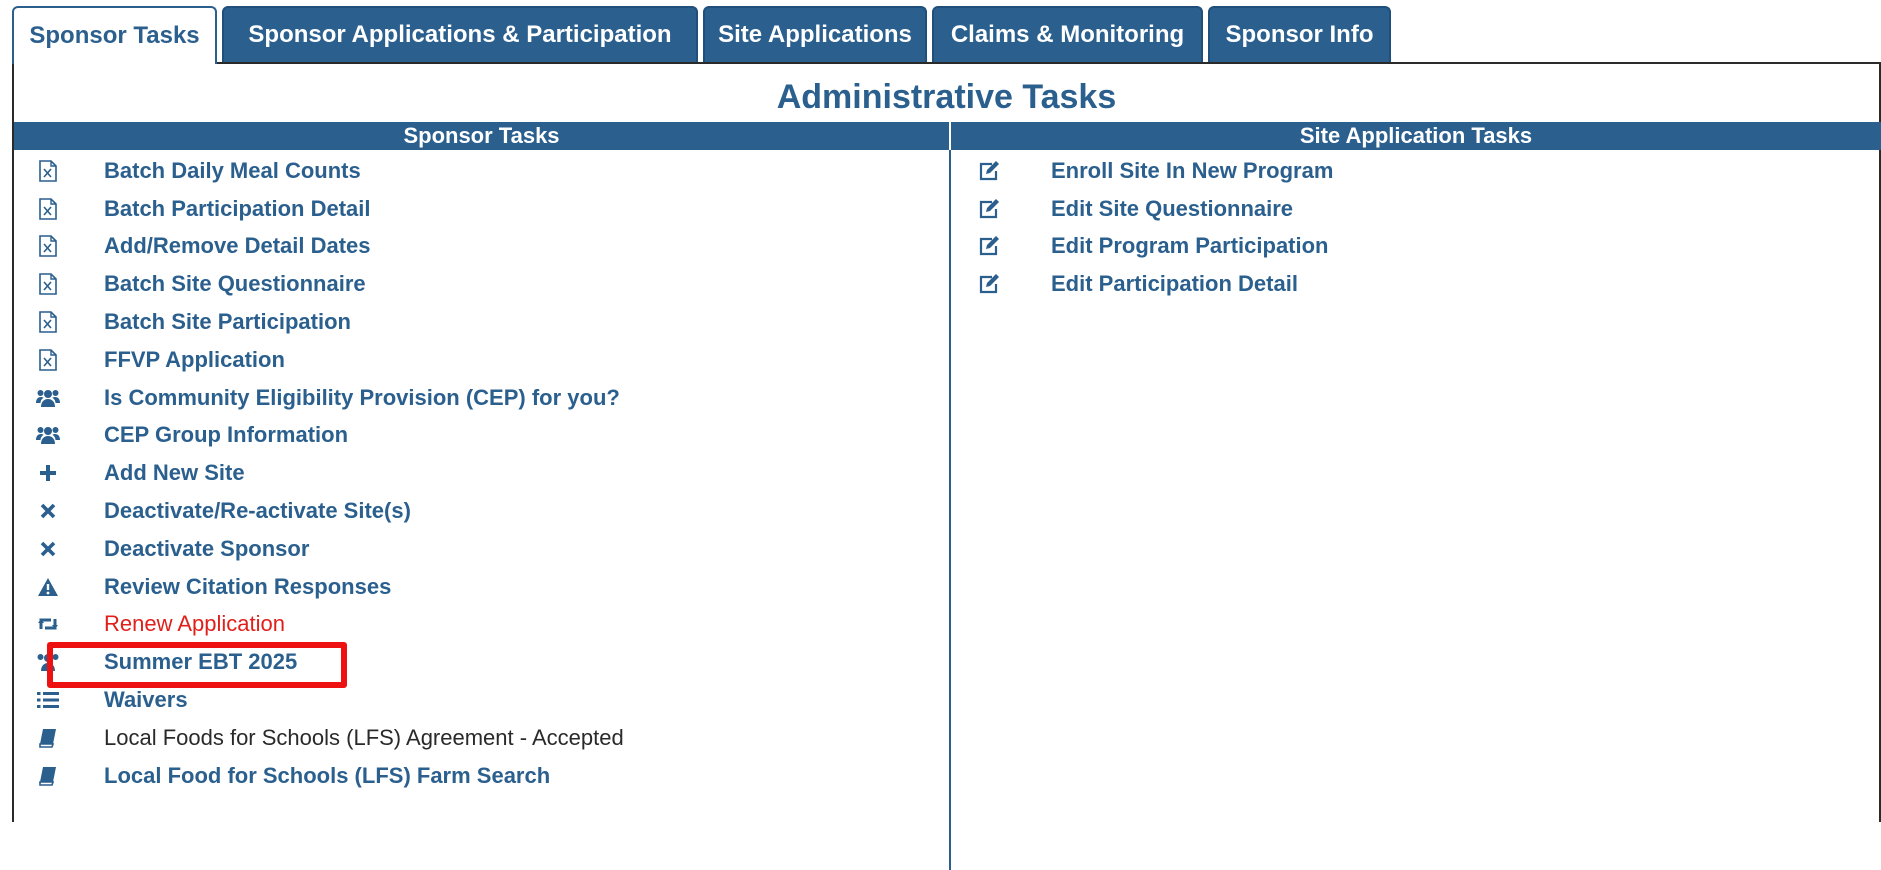 This screenshot has height=870, width=1881. Describe the element at coordinates (1416, 247) in the screenshot. I see `list-item: Edit Program Participation` at that location.